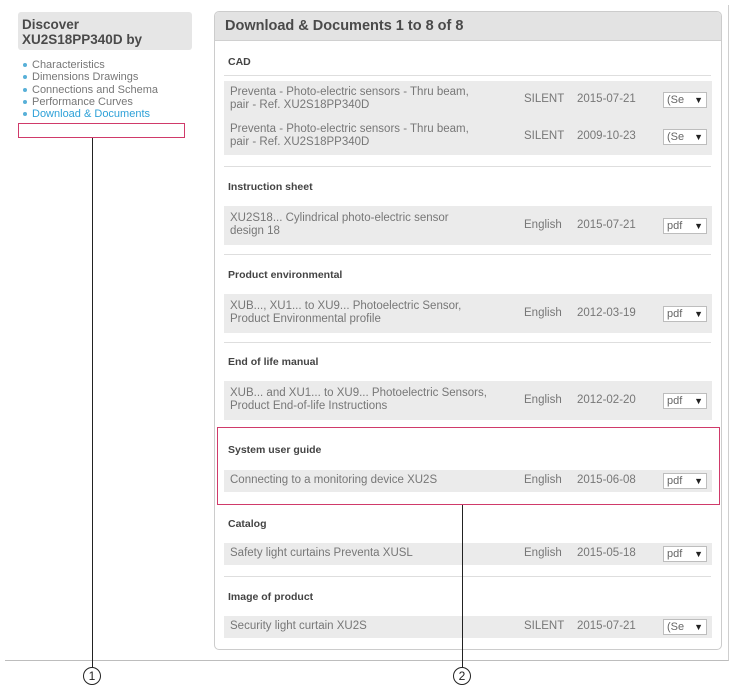 The width and height of the screenshot is (731, 691). I want to click on sidebar-item-characteristics: Characteristics, so click(90, 65).